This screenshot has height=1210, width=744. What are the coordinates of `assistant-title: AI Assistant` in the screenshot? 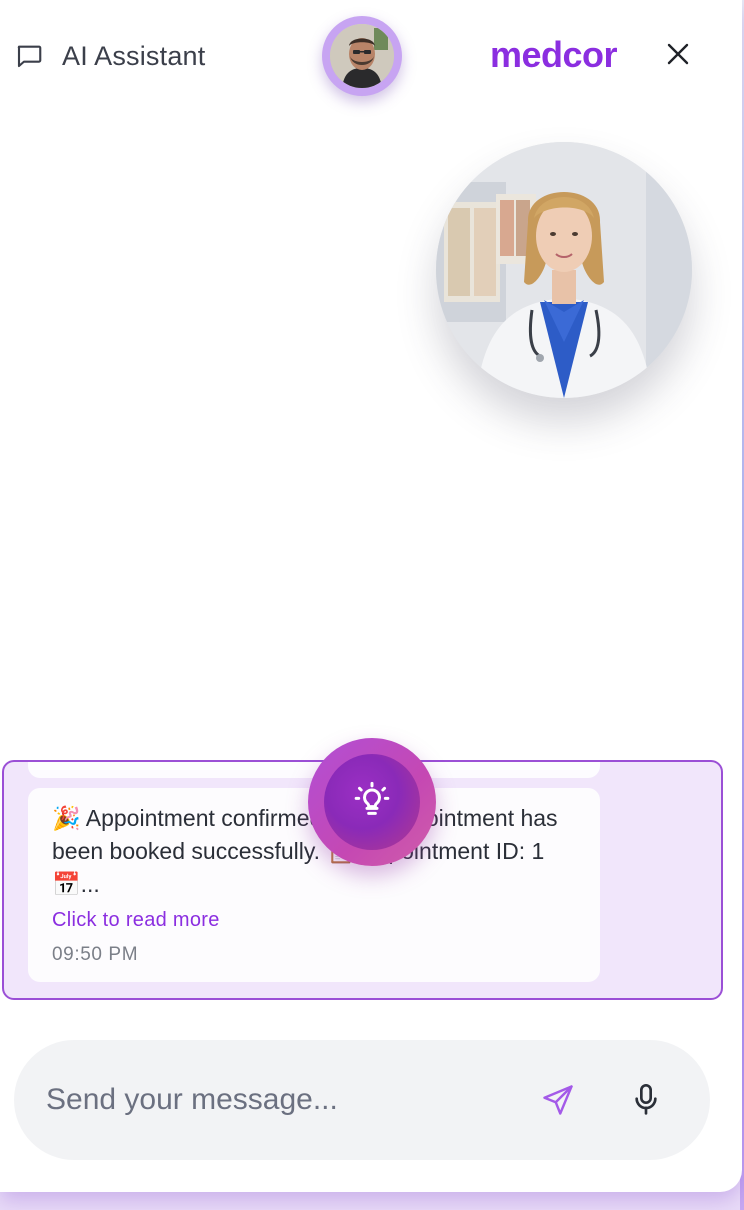 It's located at (134, 55).